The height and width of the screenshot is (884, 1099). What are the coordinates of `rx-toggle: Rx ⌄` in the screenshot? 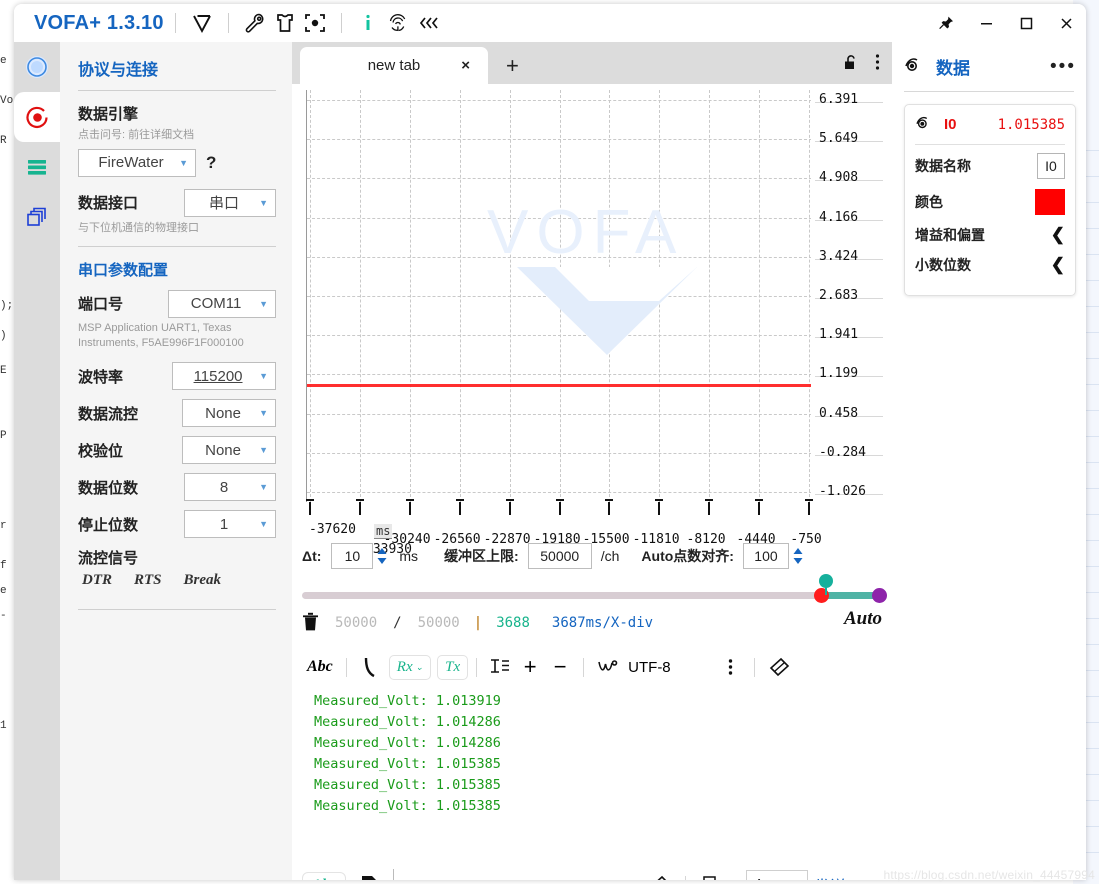 It's located at (410, 667).